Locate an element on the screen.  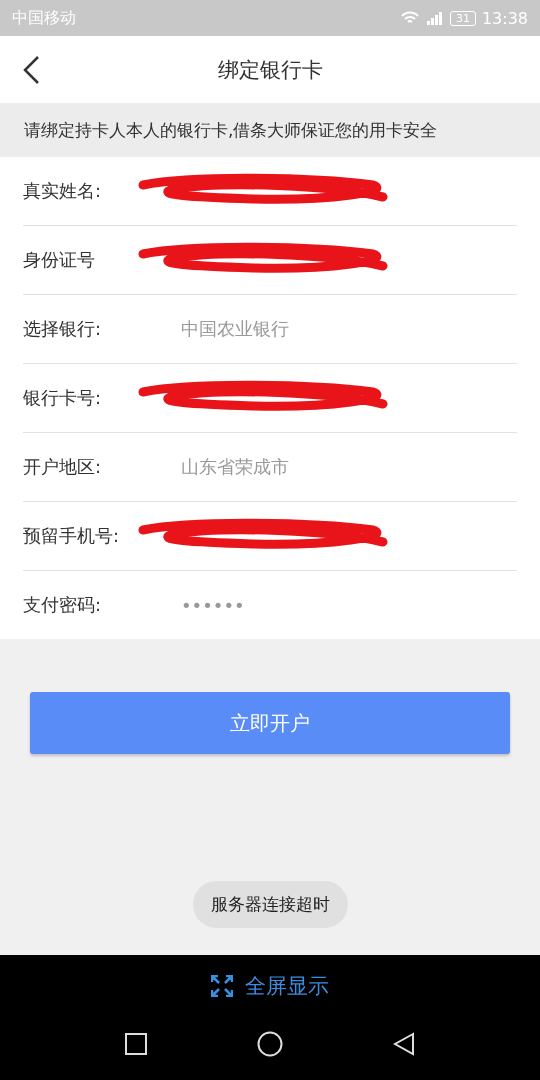
signal-icon is located at coordinates (434, 18).